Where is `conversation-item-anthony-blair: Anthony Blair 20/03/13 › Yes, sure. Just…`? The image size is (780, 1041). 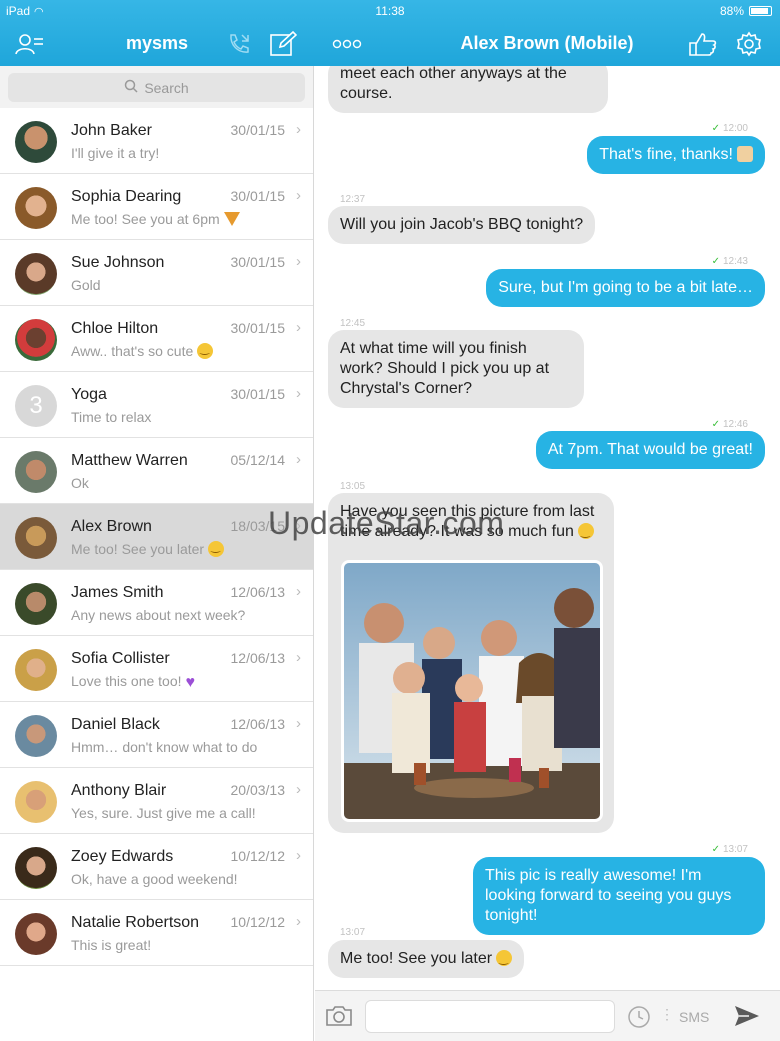
conversation-item-anthony-blair: Anthony Blair 20/03/13 › Yes, sure. Just… is located at coordinates (156, 801).